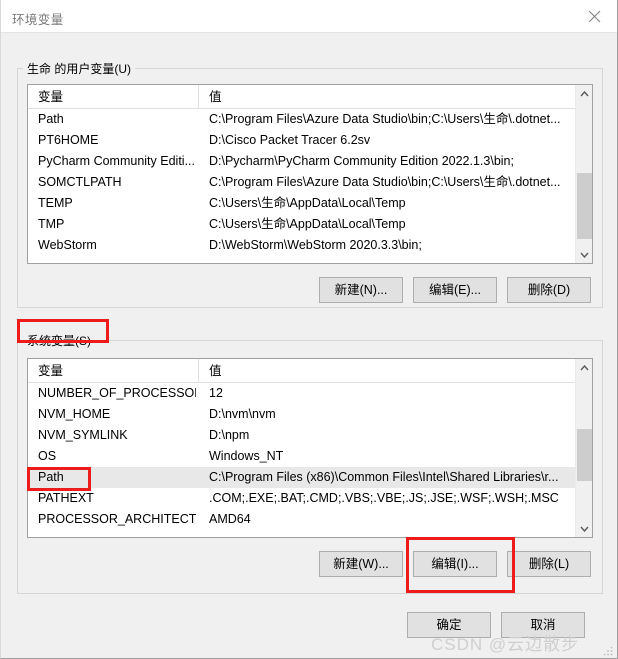  I want to click on user-variable-value: D:\WebStorm\WebStorm 2020.3.3\bin;, so click(315, 245).